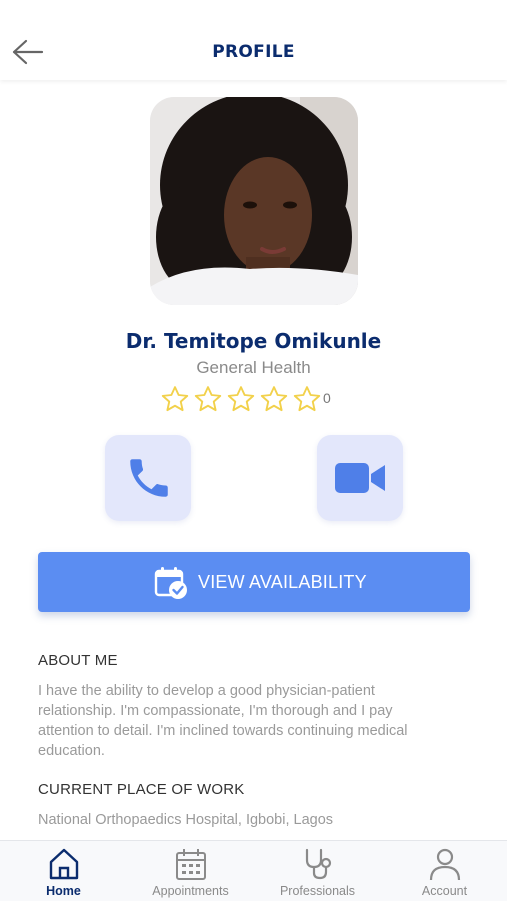 This screenshot has width=507, height=901. Describe the element at coordinates (282, 582) in the screenshot. I see `view-availability-label: VIEW AVAILABILITY` at that location.